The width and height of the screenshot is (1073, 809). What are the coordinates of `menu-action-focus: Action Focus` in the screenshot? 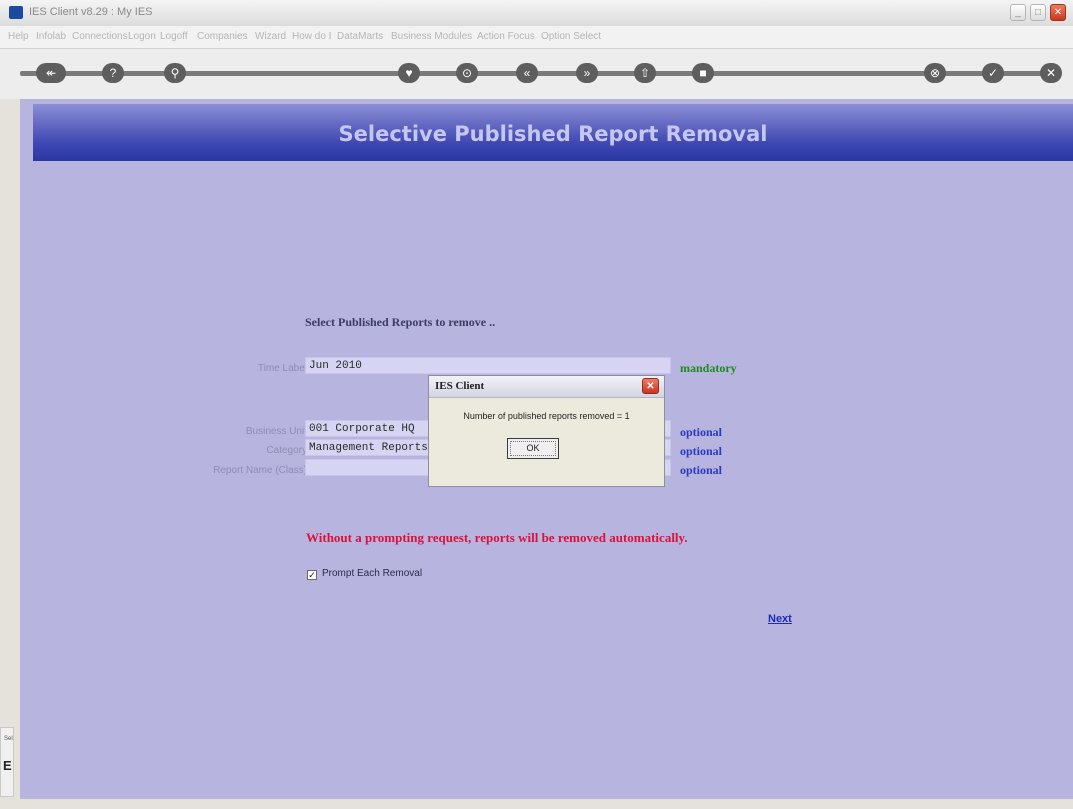 It's located at (506, 36).